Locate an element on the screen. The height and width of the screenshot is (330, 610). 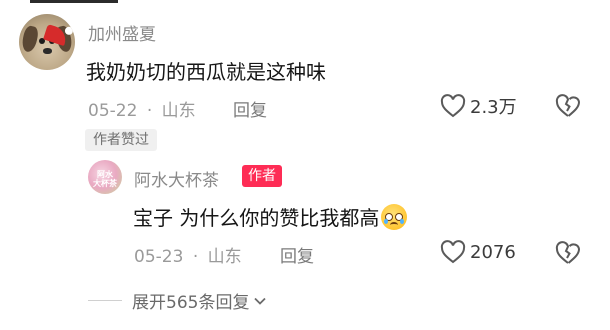
comment-meta: 05-22 · 山东 is located at coordinates (142, 108).